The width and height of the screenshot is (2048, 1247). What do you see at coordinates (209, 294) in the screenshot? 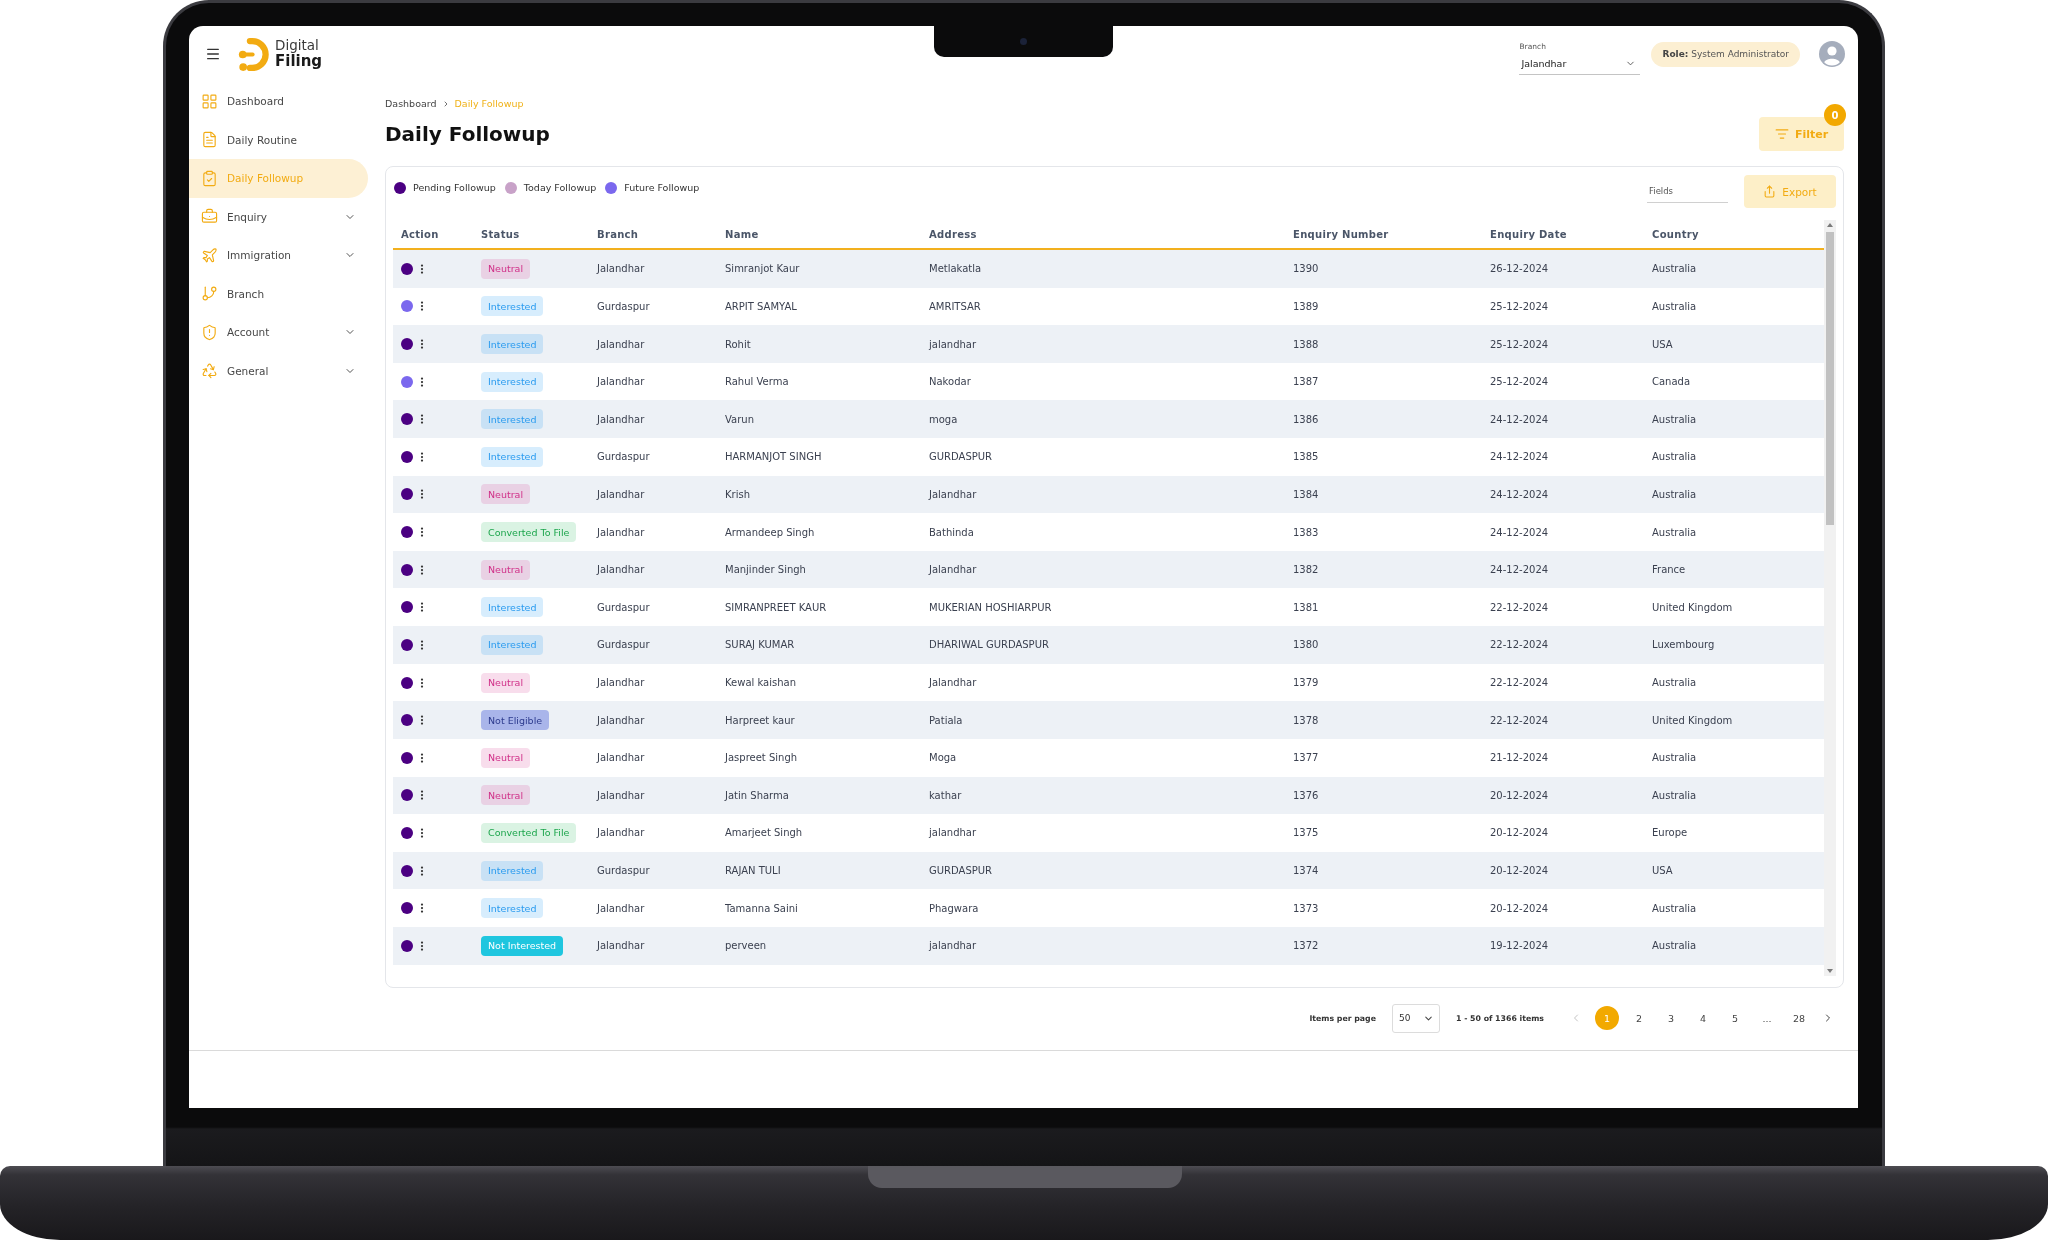
I see `branch-icon` at bounding box center [209, 294].